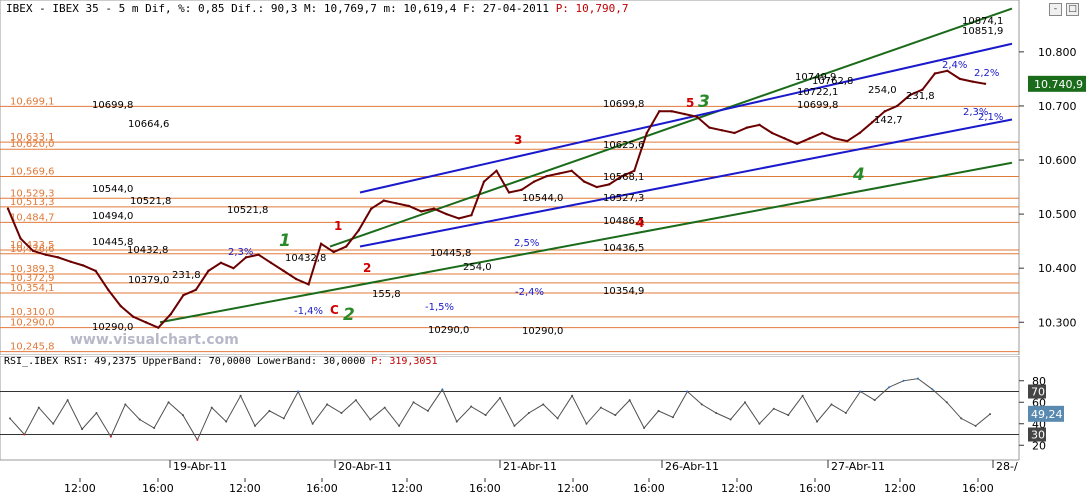  What do you see at coordinates (448, 330) in the screenshot?
I see `price-annotation-18: 10290,0` at bounding box center [448, 330].